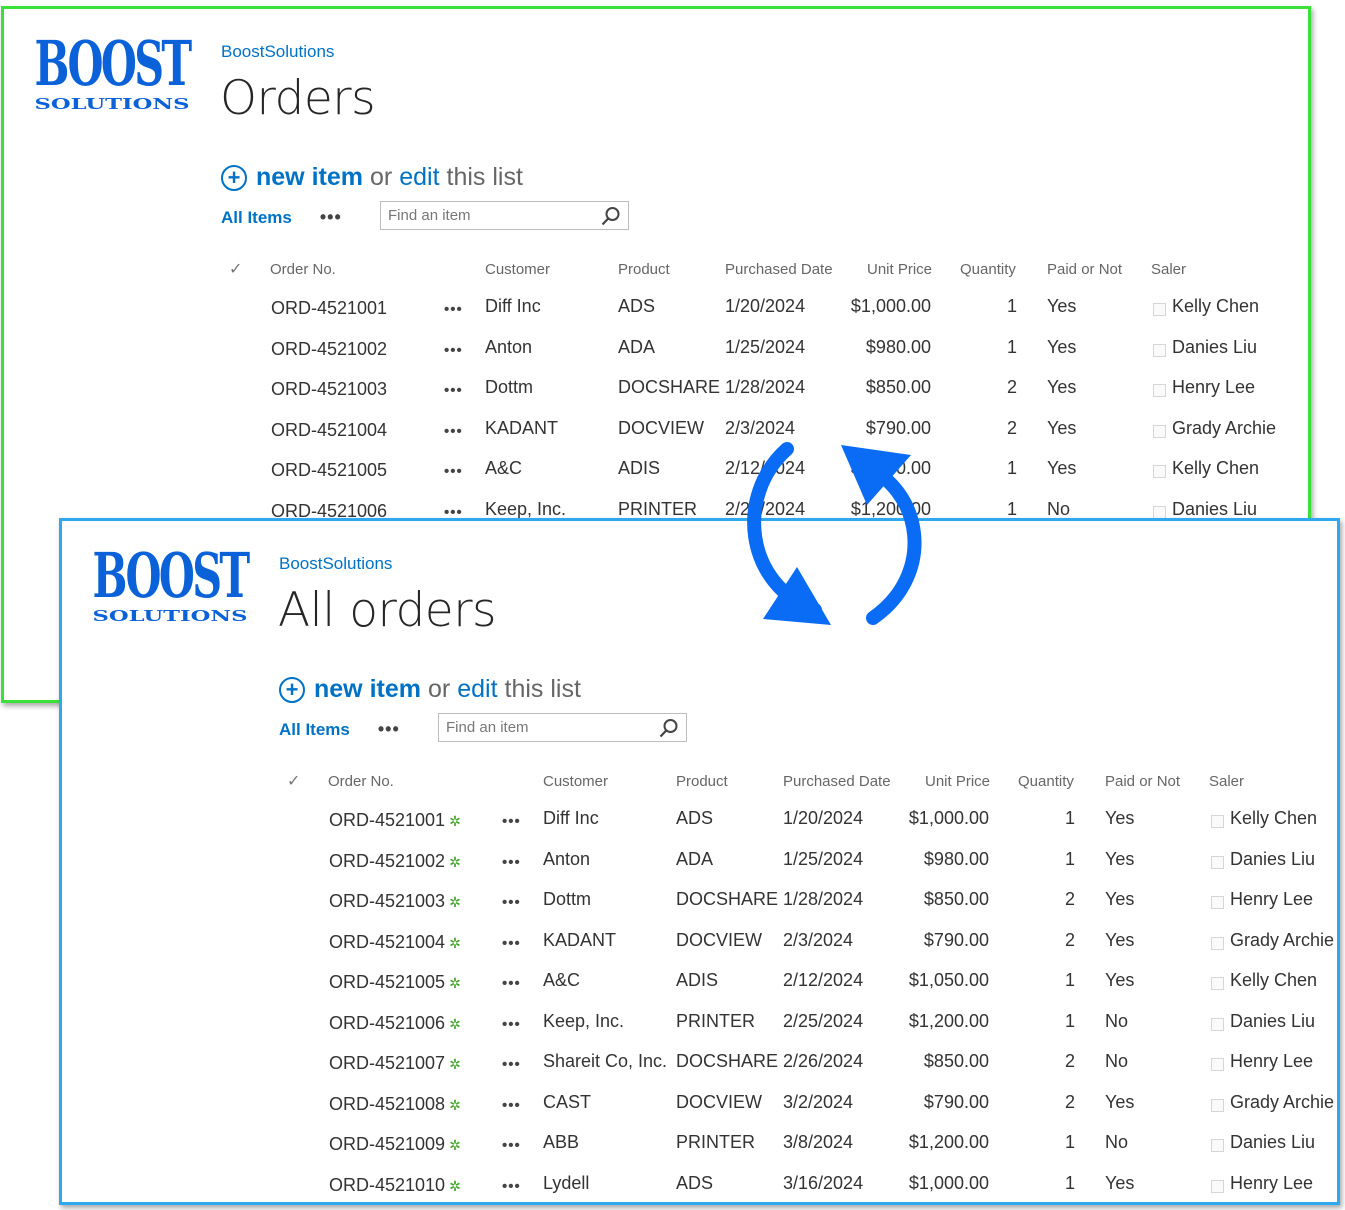  I want to click on view-selector: All Items •••, so click(339, 729).